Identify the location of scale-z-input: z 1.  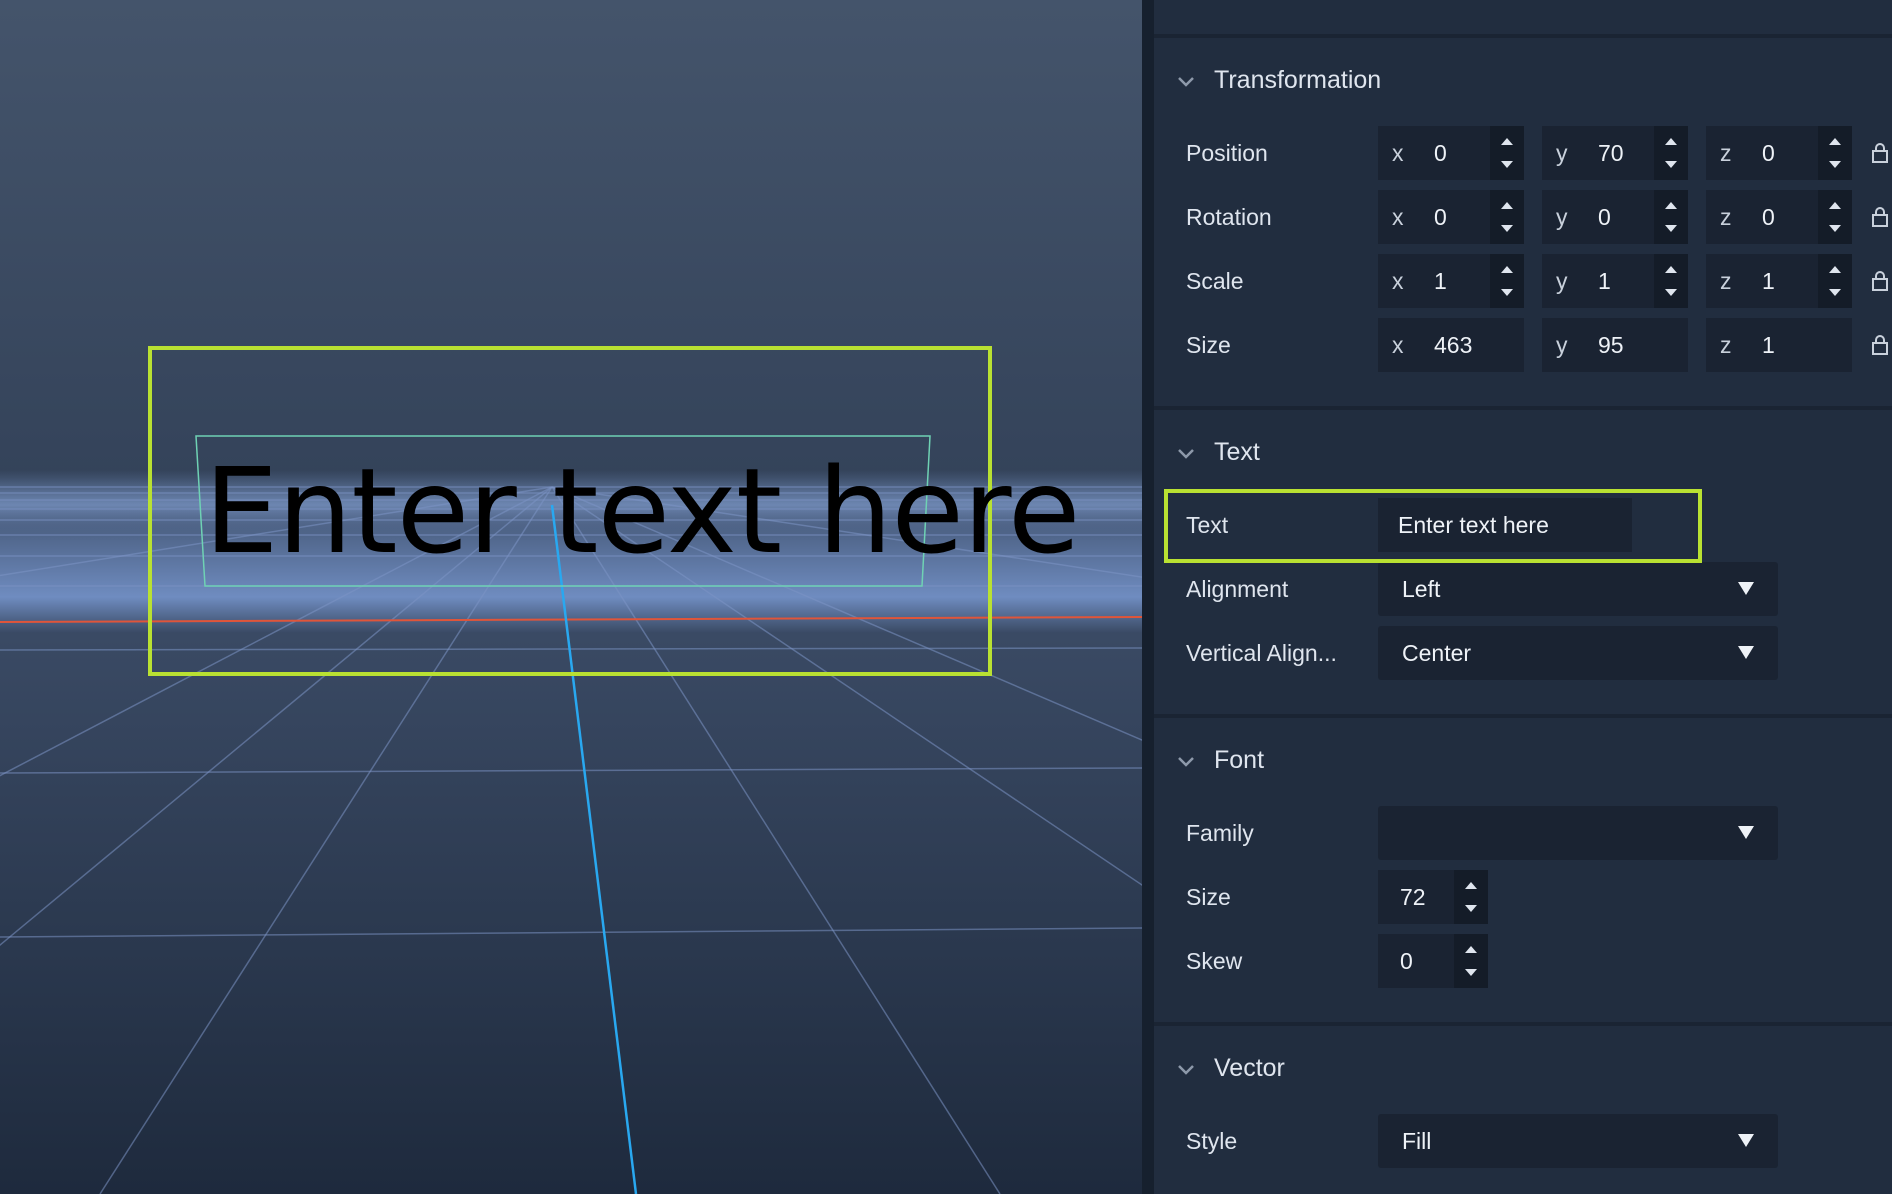
(1779, 281).